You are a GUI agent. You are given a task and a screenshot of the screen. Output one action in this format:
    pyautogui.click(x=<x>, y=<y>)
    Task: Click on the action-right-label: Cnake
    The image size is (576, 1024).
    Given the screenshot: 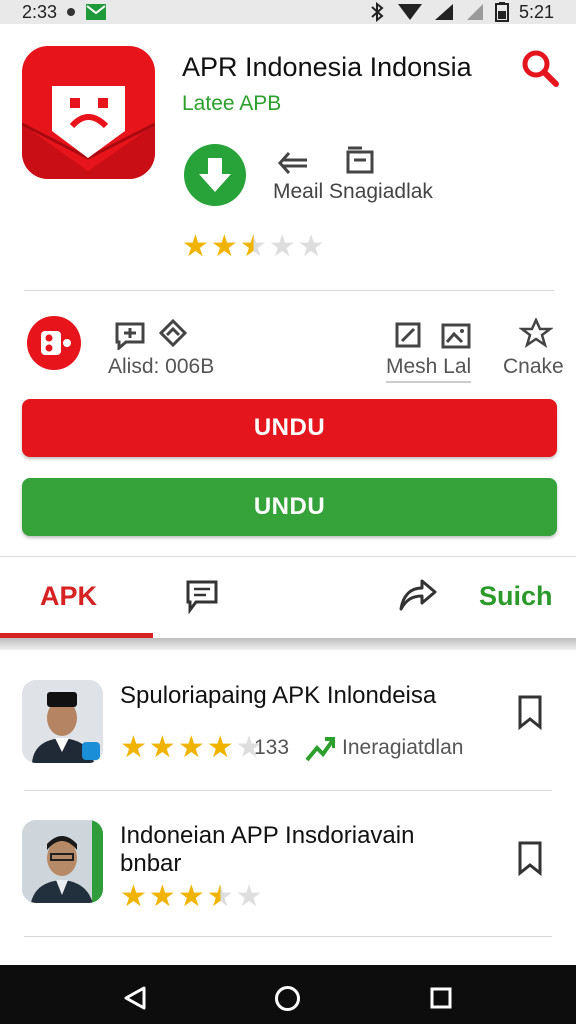 What is the action you would take?
    pyautogui.click(x=533, y=366)
    